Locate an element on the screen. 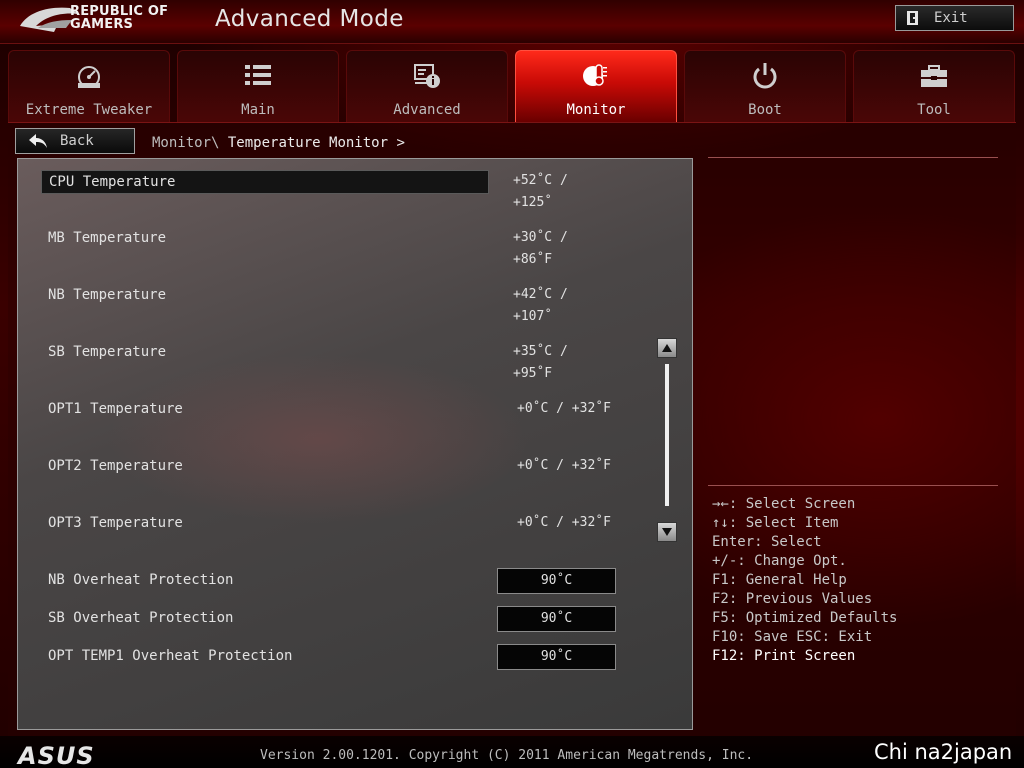 This screenshot has height=768, width=1024. row-opt1-temperature: OPT1 Temperature +0˚C / +32˚F is located at coordinates (326, 410).